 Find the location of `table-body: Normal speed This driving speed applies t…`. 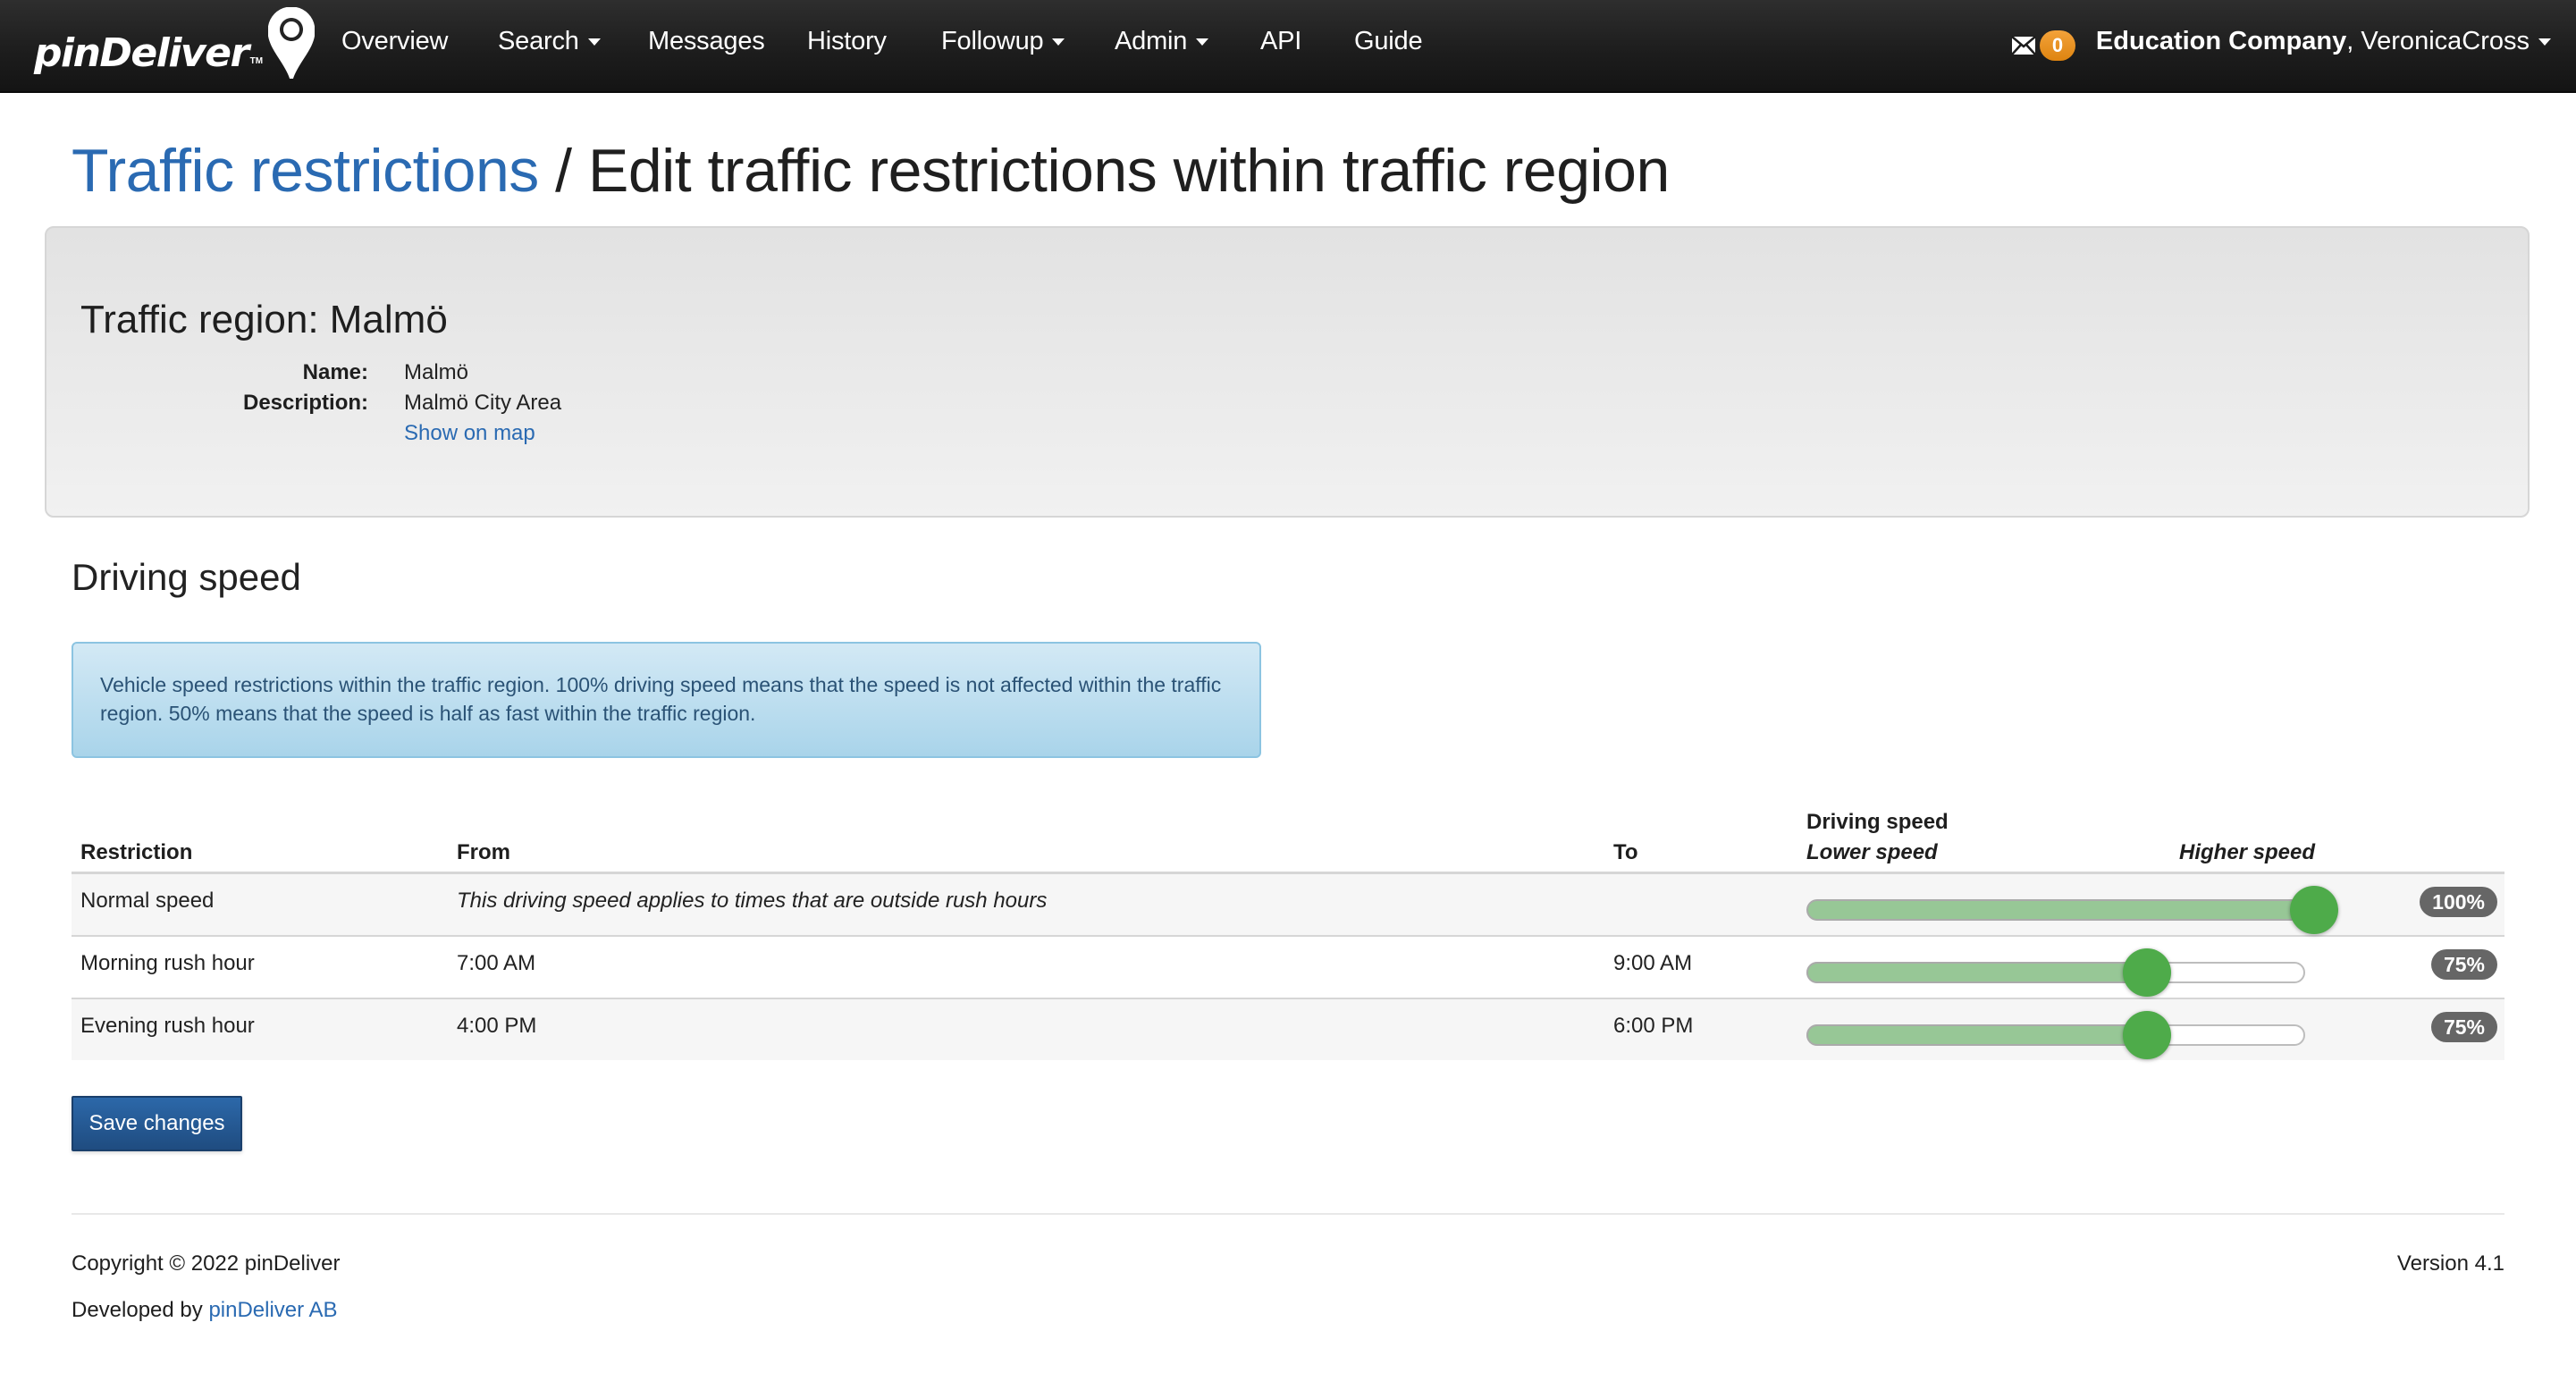

table-body: Normal speed This driving speed applies t… is located at coordinates (1288, 967).